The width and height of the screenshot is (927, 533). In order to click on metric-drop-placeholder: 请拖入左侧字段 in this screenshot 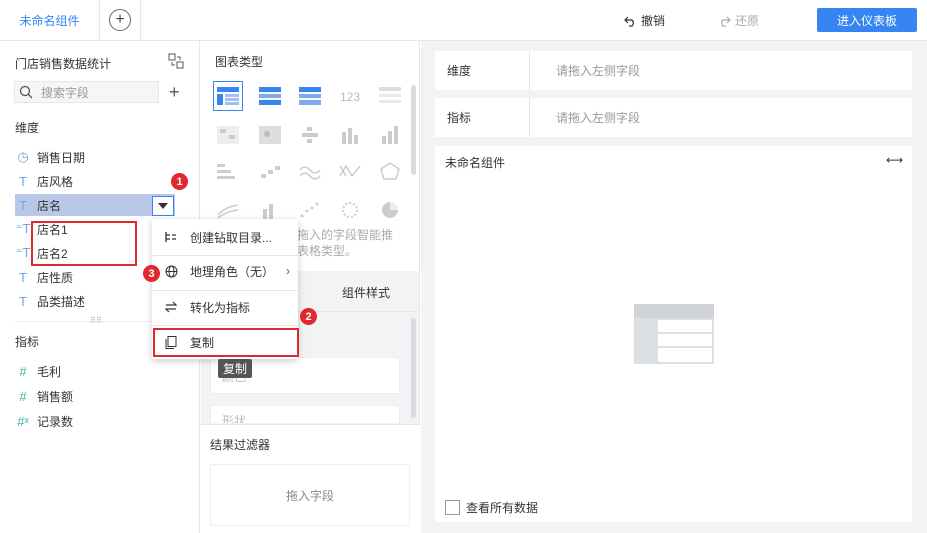, I will do `click(598, 118)`.